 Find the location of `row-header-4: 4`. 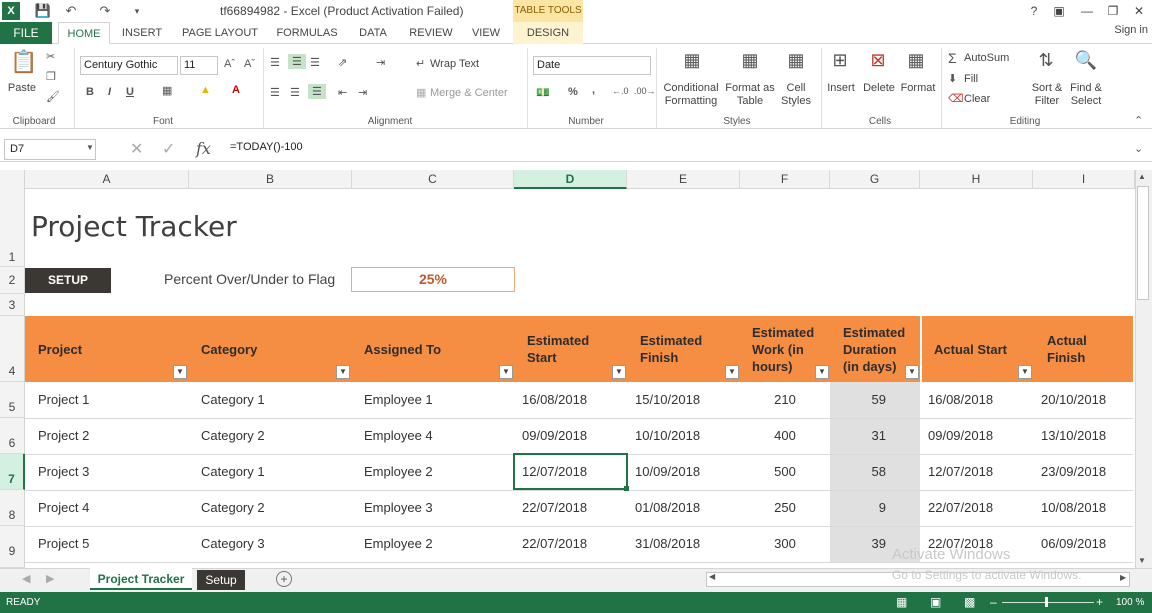

row-header-4: 4 is located at coordinates (12, 349).